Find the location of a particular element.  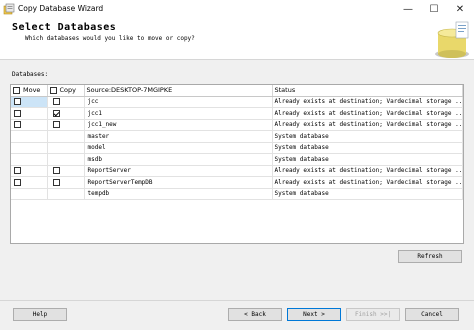

database-name: model is located at coordinates (178, 148).